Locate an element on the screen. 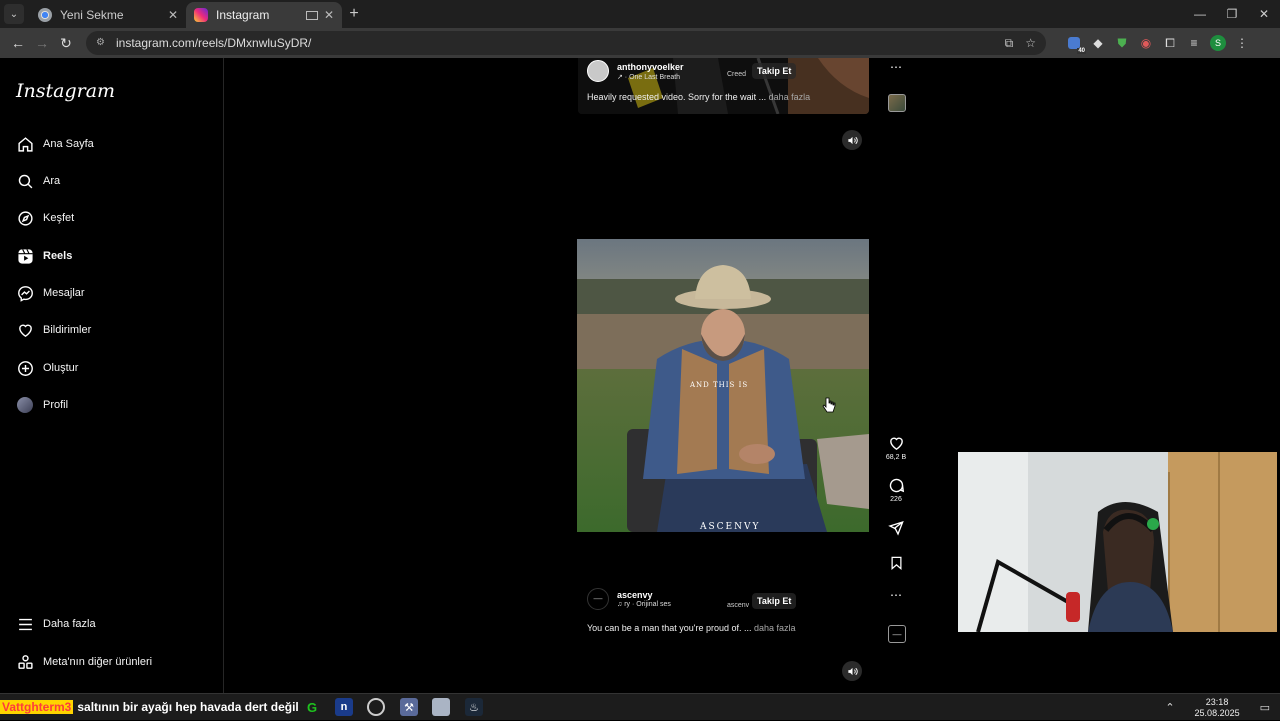 Image resolution: width=1280 pixels, height=721 pixels. search-icon is located at coordinates (25, 181).